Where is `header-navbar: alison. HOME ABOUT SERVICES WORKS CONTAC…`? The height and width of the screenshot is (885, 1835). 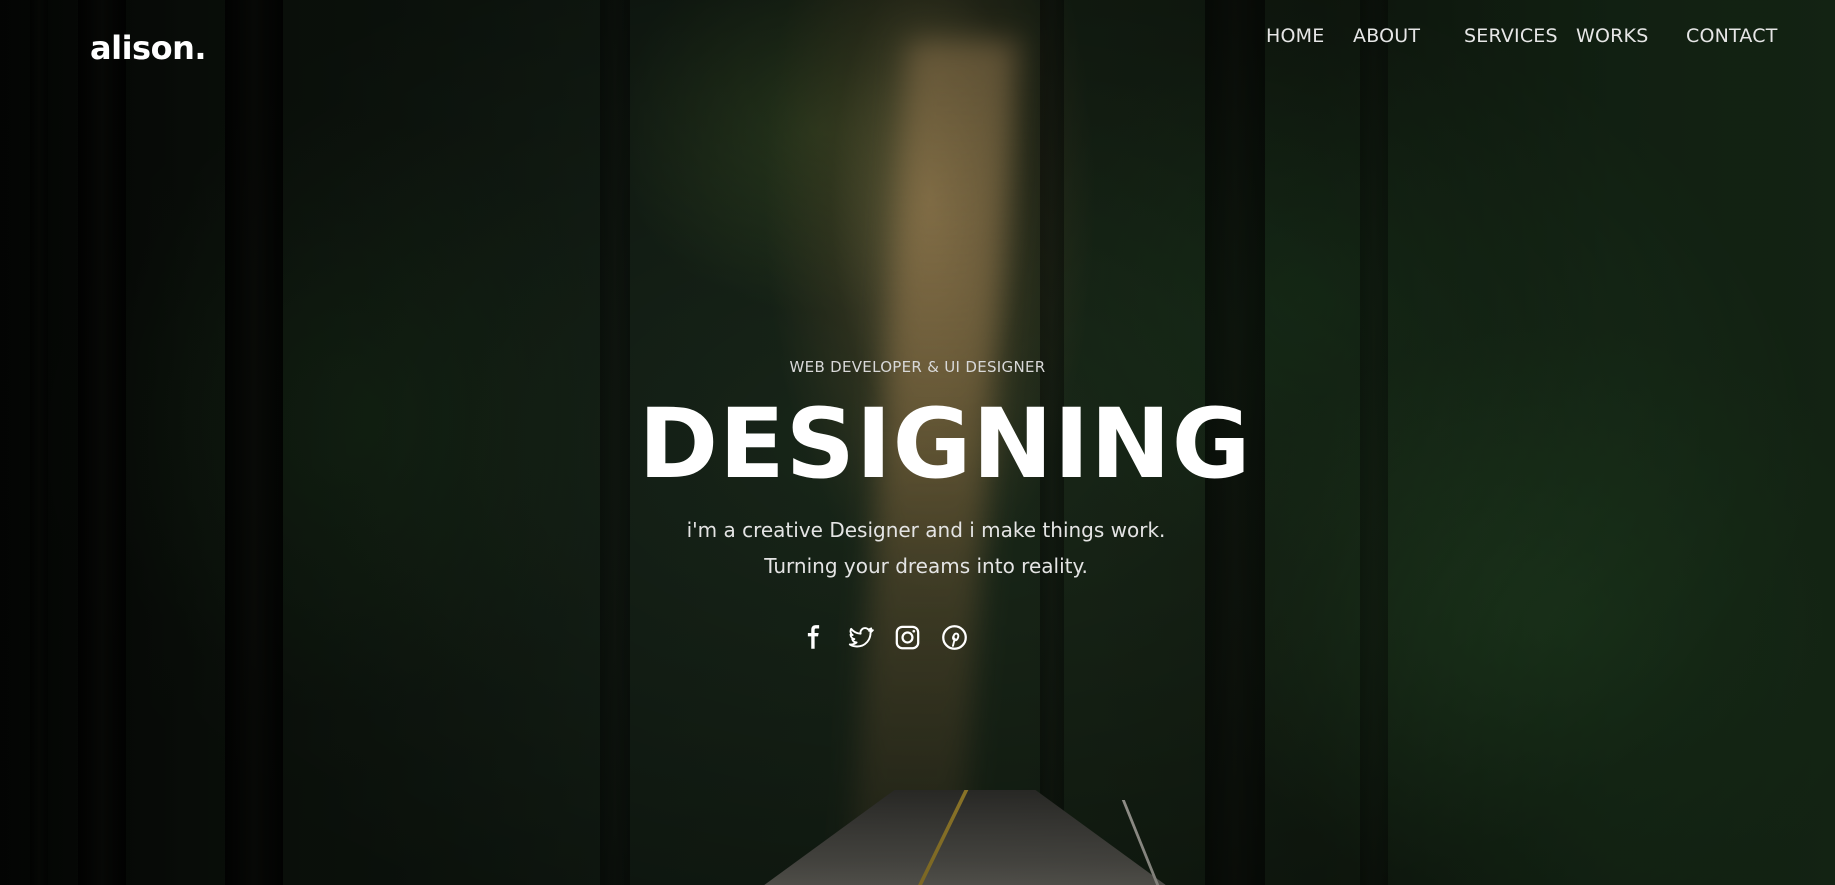
header-navbar: alison. HOME ABOUT SERVICES WORKS CONTAC… is located at coordinates (917, 40).